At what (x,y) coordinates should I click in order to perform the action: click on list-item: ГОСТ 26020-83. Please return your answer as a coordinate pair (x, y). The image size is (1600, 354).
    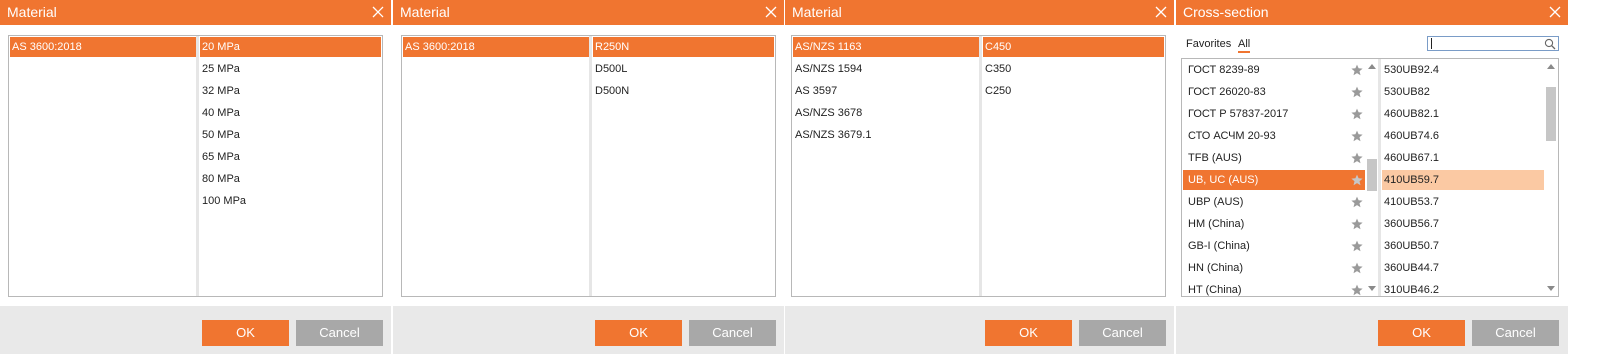
    Looking at the image, I should click on (1274, 92).